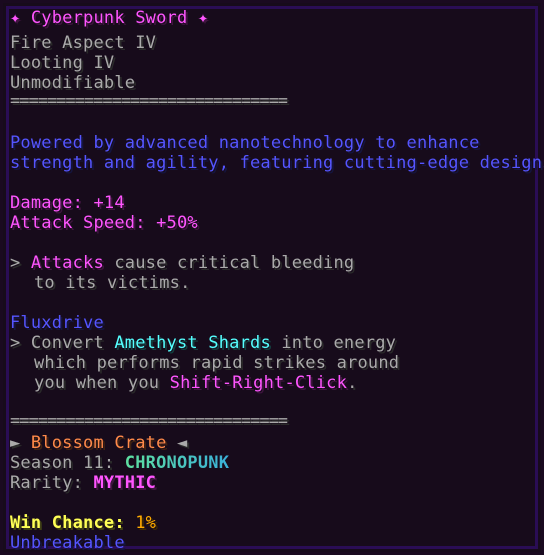  Describe the element at coordinates (182, 443) in the screenshot. I see `pointer-left-icon: ◄` at that location.